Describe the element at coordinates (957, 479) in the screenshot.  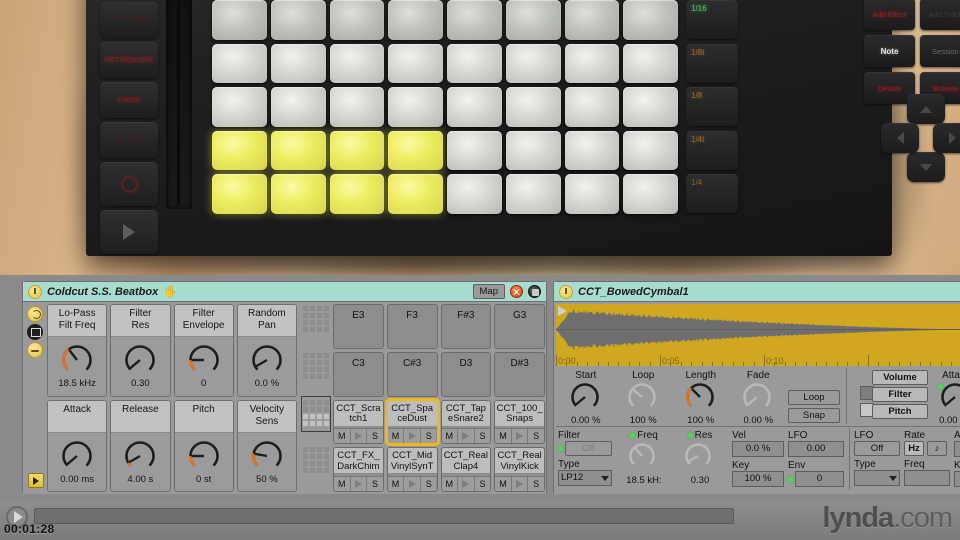
I see `lfo-key-field` at that location.